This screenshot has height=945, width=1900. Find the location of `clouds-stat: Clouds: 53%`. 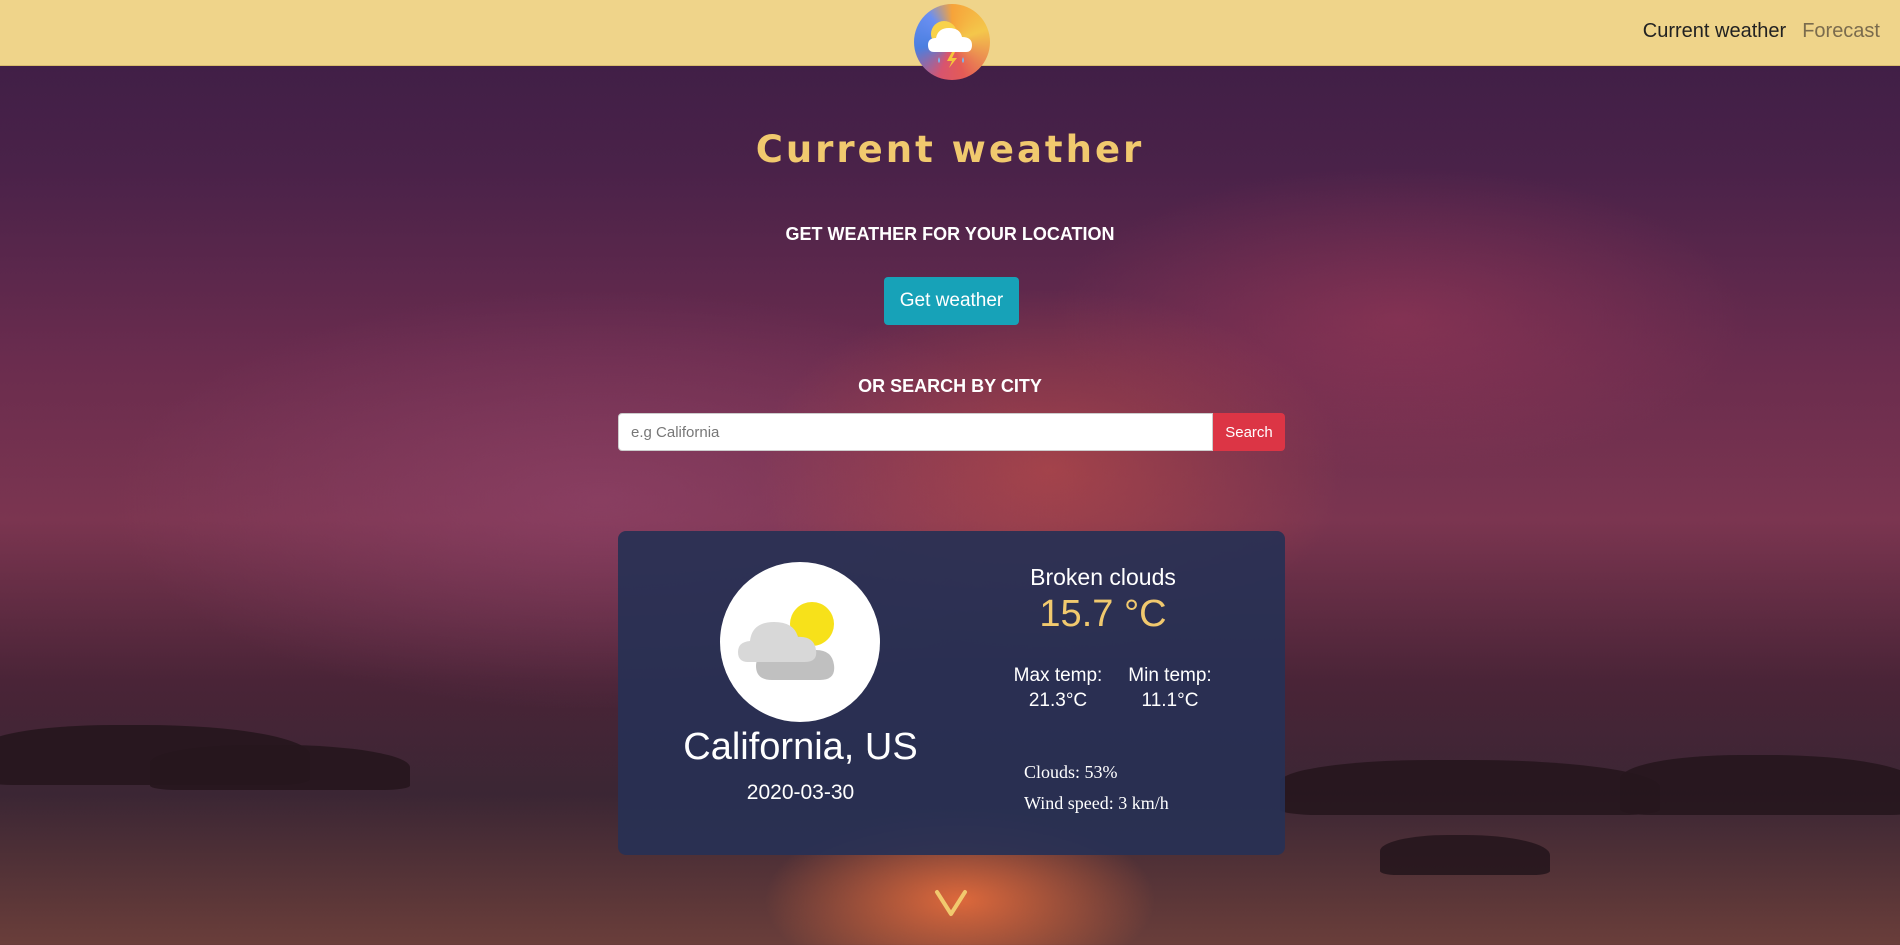

clouds-stat: Clouds: 53% is located at coordinates (1071, 772).